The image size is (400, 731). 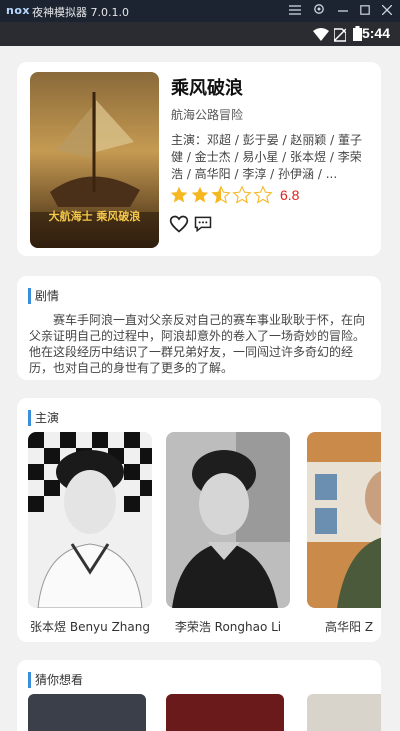 What do you see at coordinates (94, 216) in the screenshot?
I see `poster-title-text: 大航海士 乘风破浪` at bounding box center [94, 216].